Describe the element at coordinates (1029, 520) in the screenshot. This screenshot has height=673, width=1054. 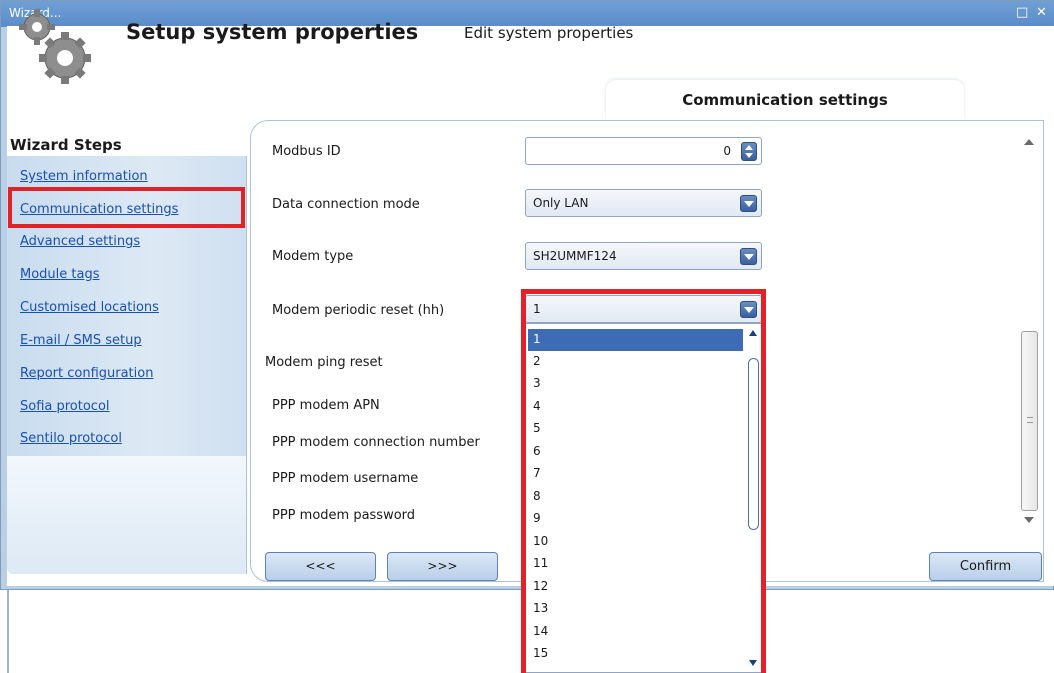
I see `scroll-down-icon` at that location.